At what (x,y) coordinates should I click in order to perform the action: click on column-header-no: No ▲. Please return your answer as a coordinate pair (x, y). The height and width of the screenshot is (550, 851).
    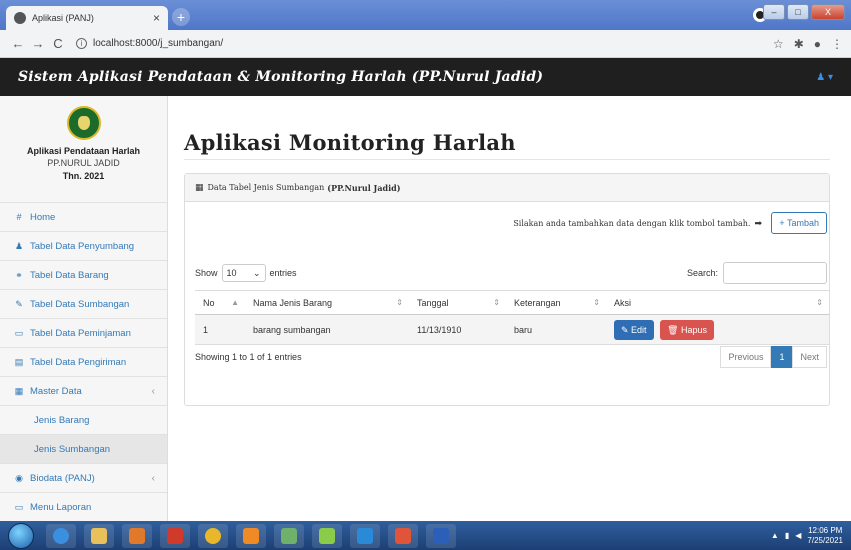
    Looking at the image, I should click on (220, 302).